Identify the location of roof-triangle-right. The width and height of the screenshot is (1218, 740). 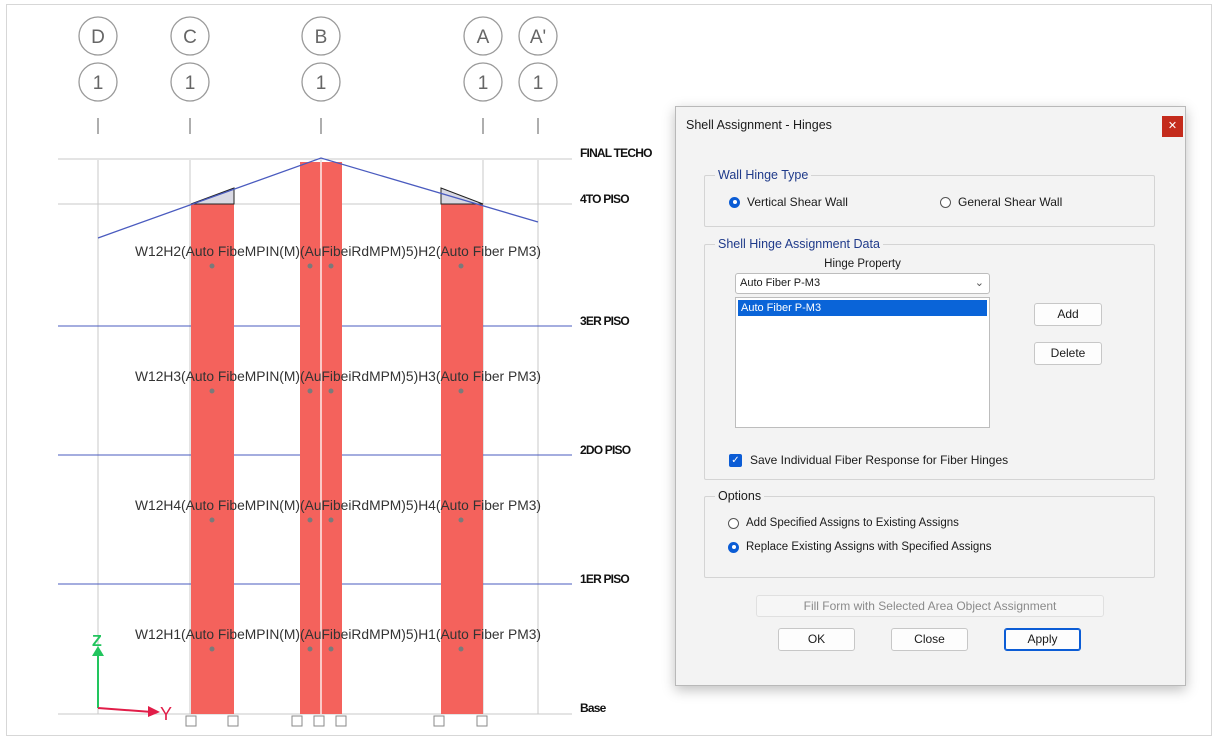
(462, 196).